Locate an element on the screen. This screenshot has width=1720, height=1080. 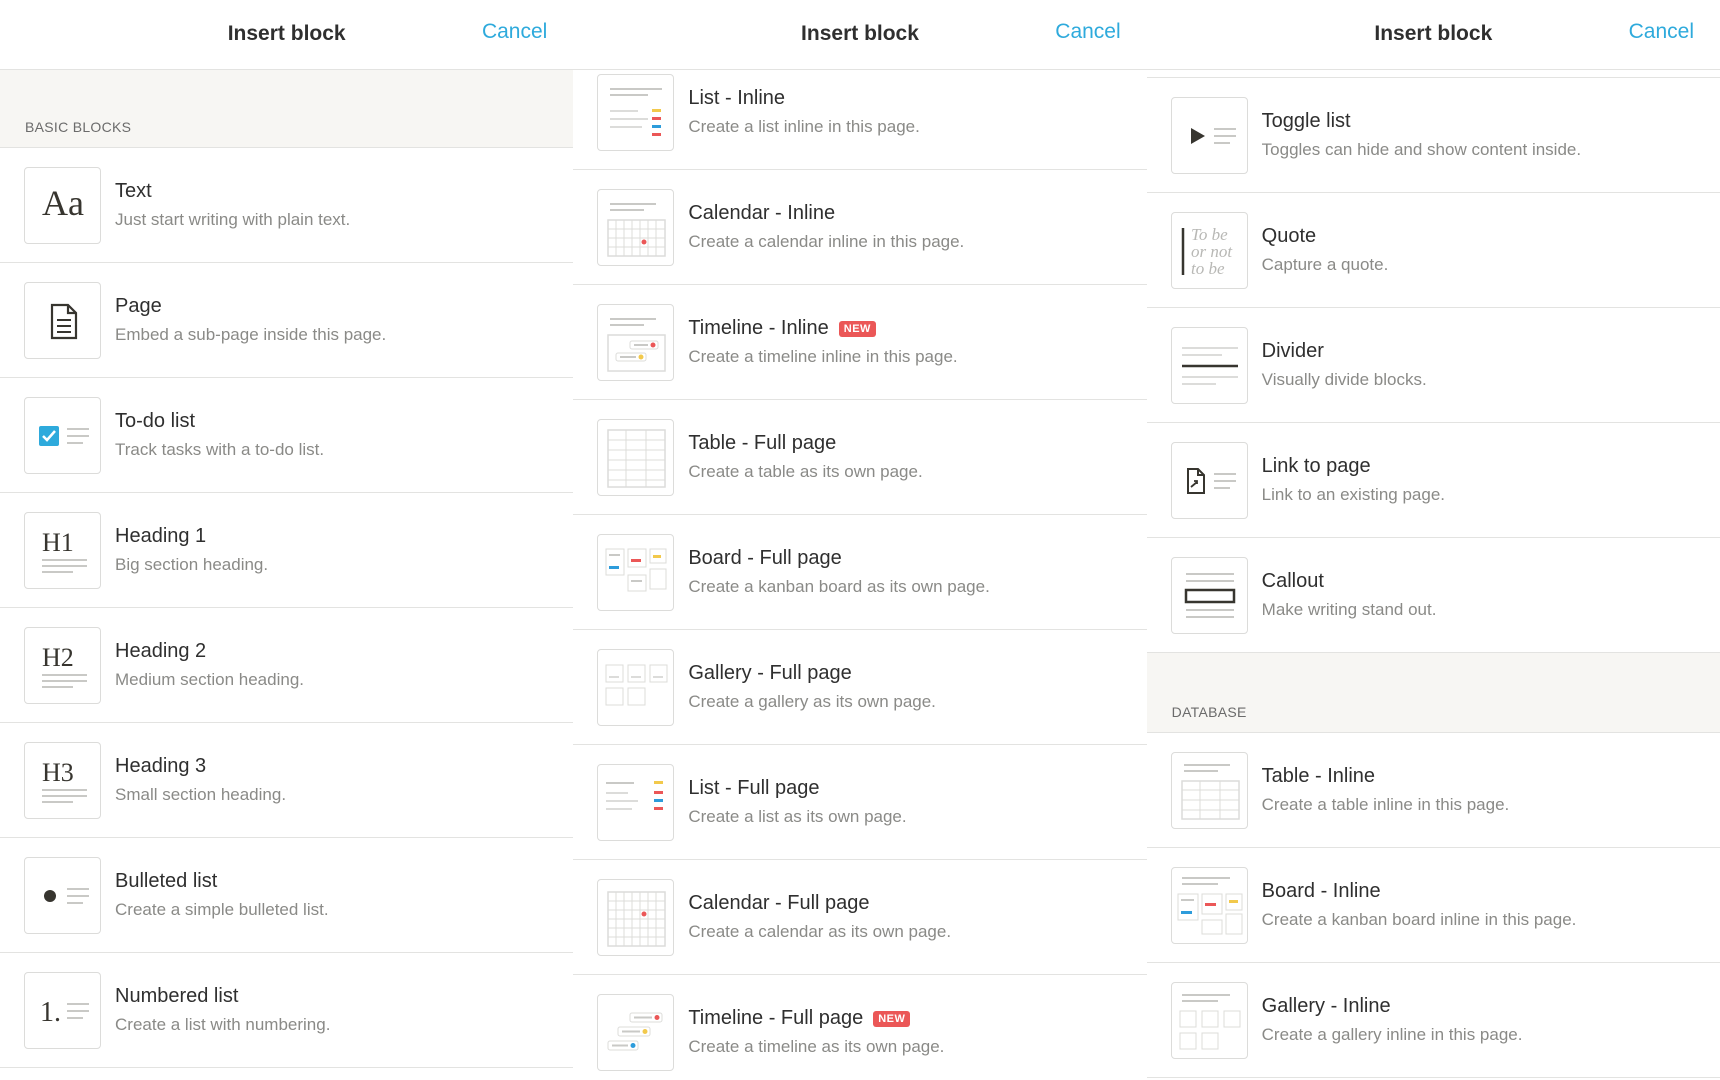
block-item-quote: To be or not to be Quote Capture a quote. is located at coordinates (1433, 250).